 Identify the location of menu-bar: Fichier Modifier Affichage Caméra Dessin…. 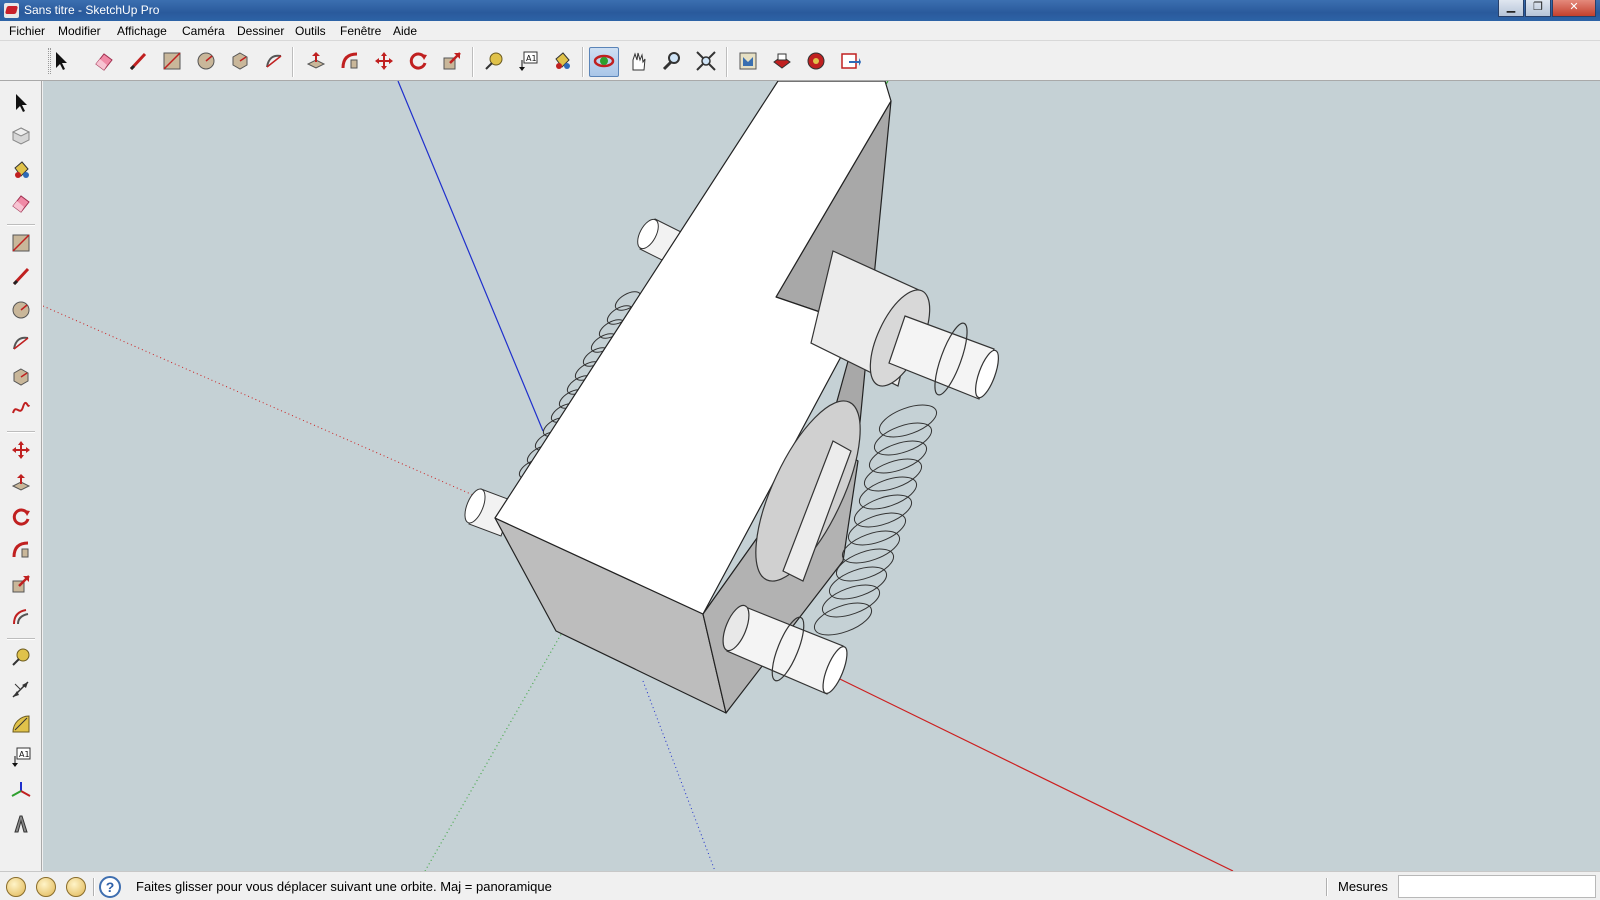
(800, 31).